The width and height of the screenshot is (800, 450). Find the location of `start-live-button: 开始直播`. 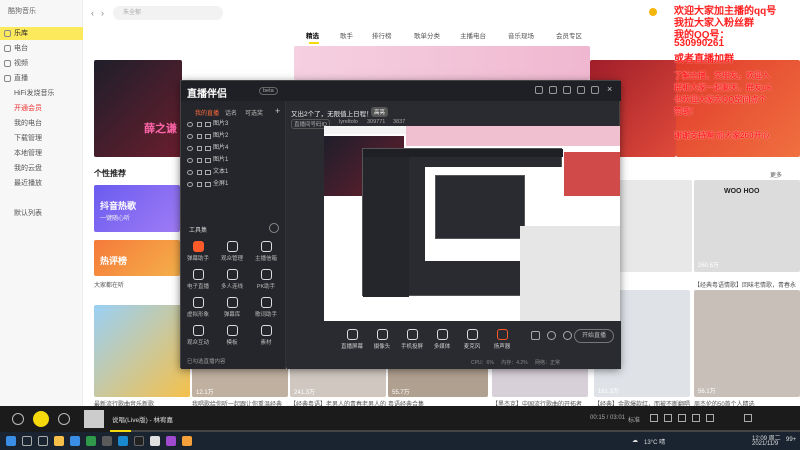

start-live-button: 开始直播 is located at coordinates (594, 336).